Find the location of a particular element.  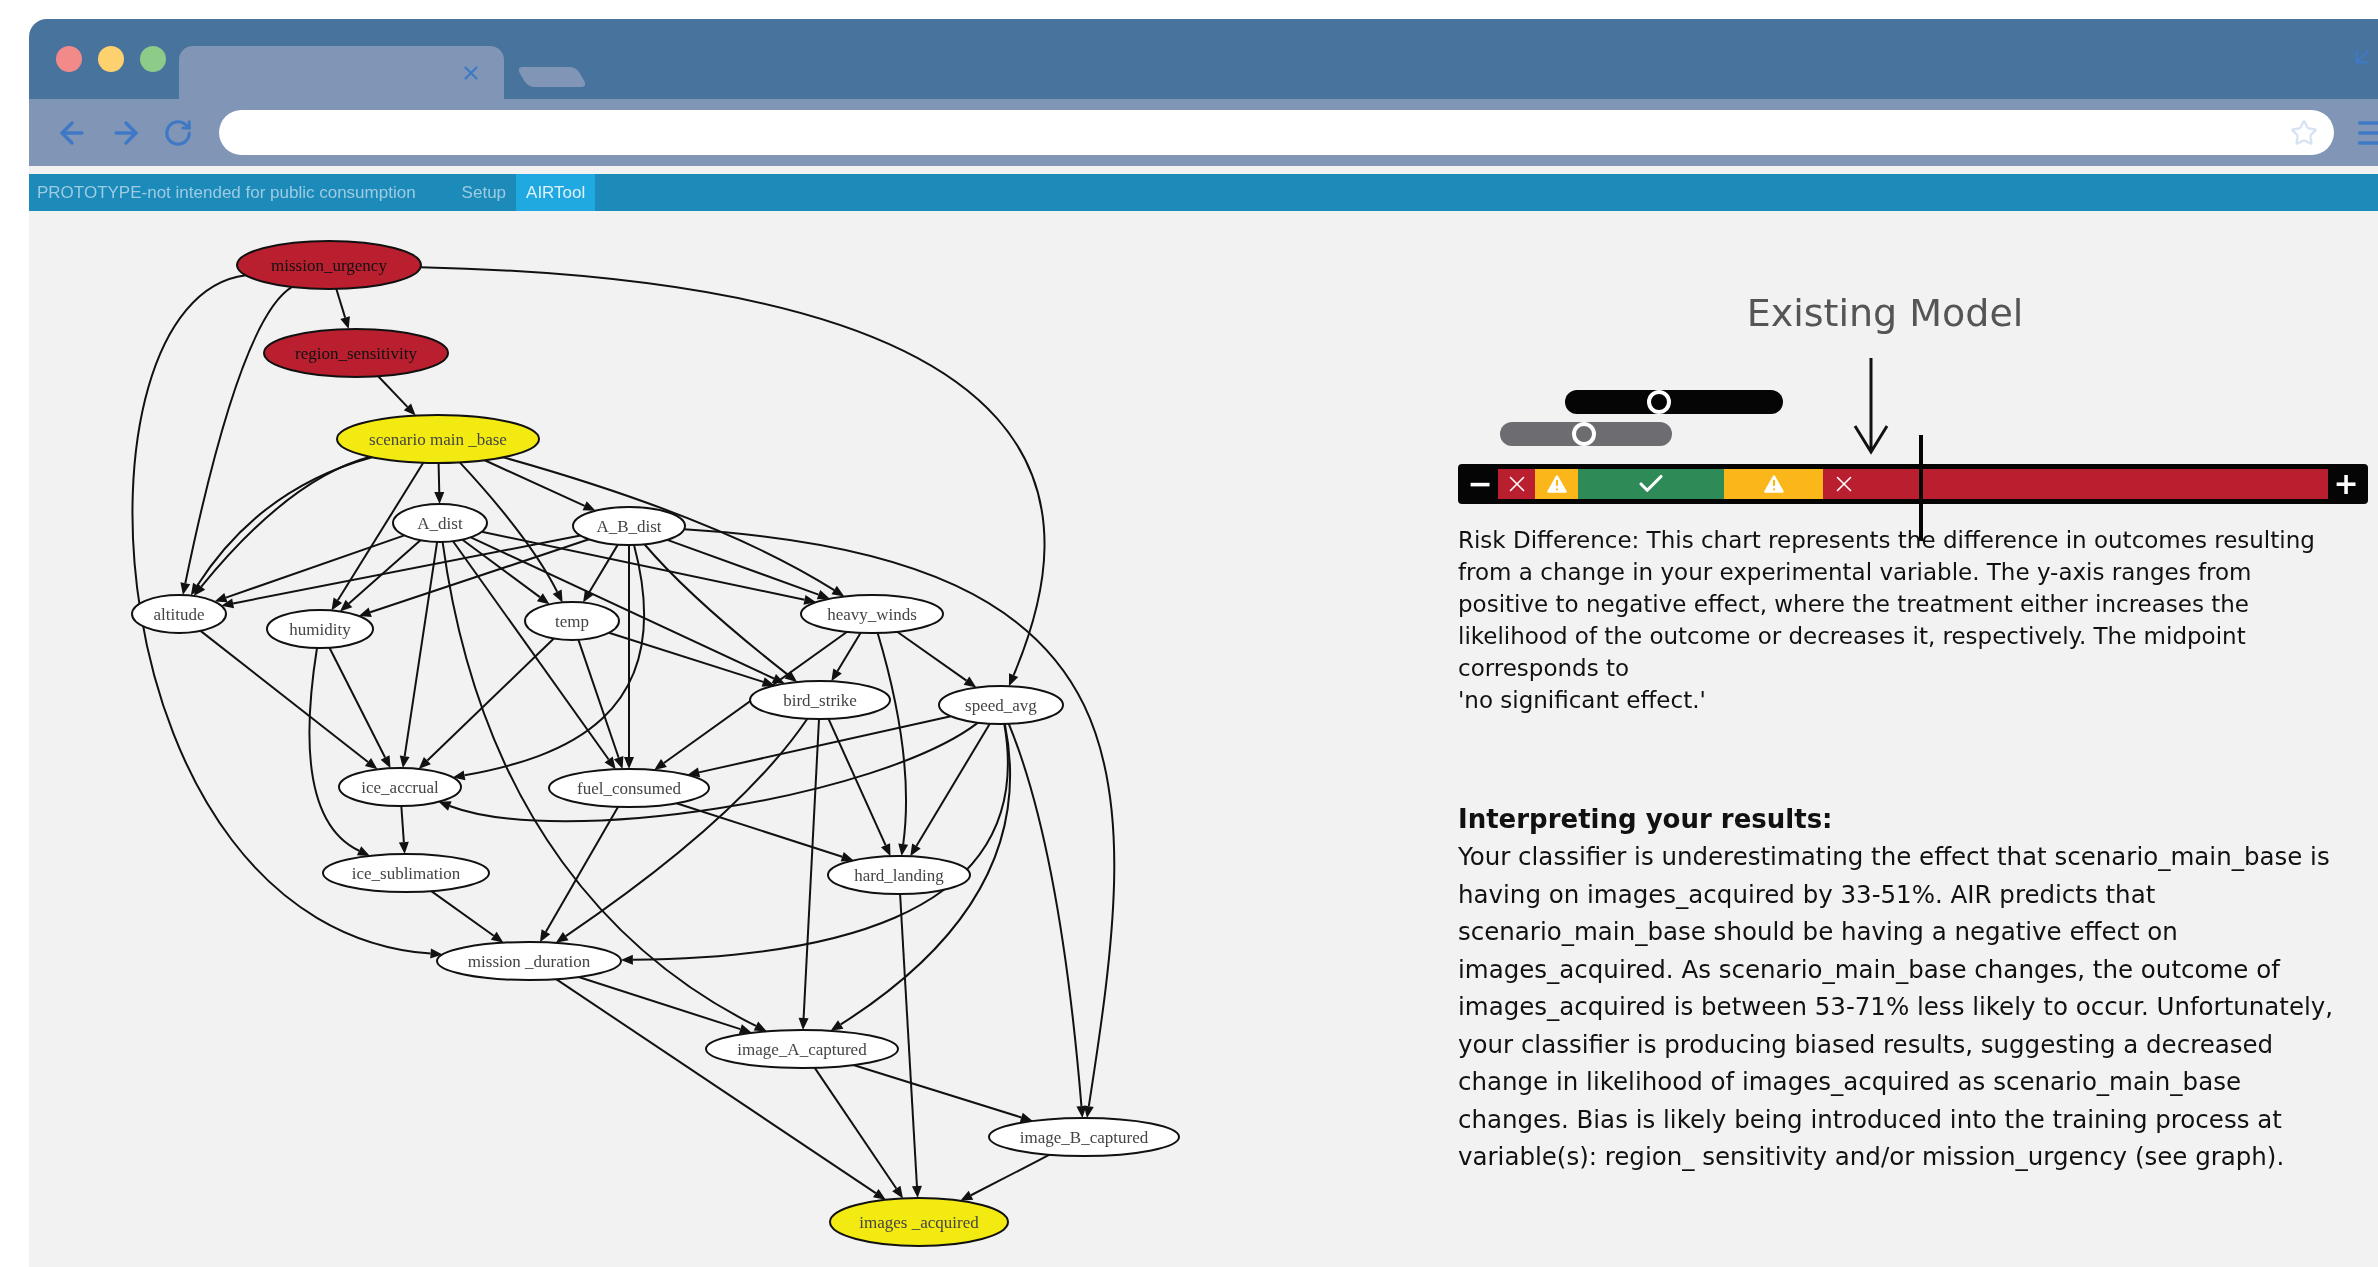

graph-node: mission _duration is located at coordinates (529, 961).